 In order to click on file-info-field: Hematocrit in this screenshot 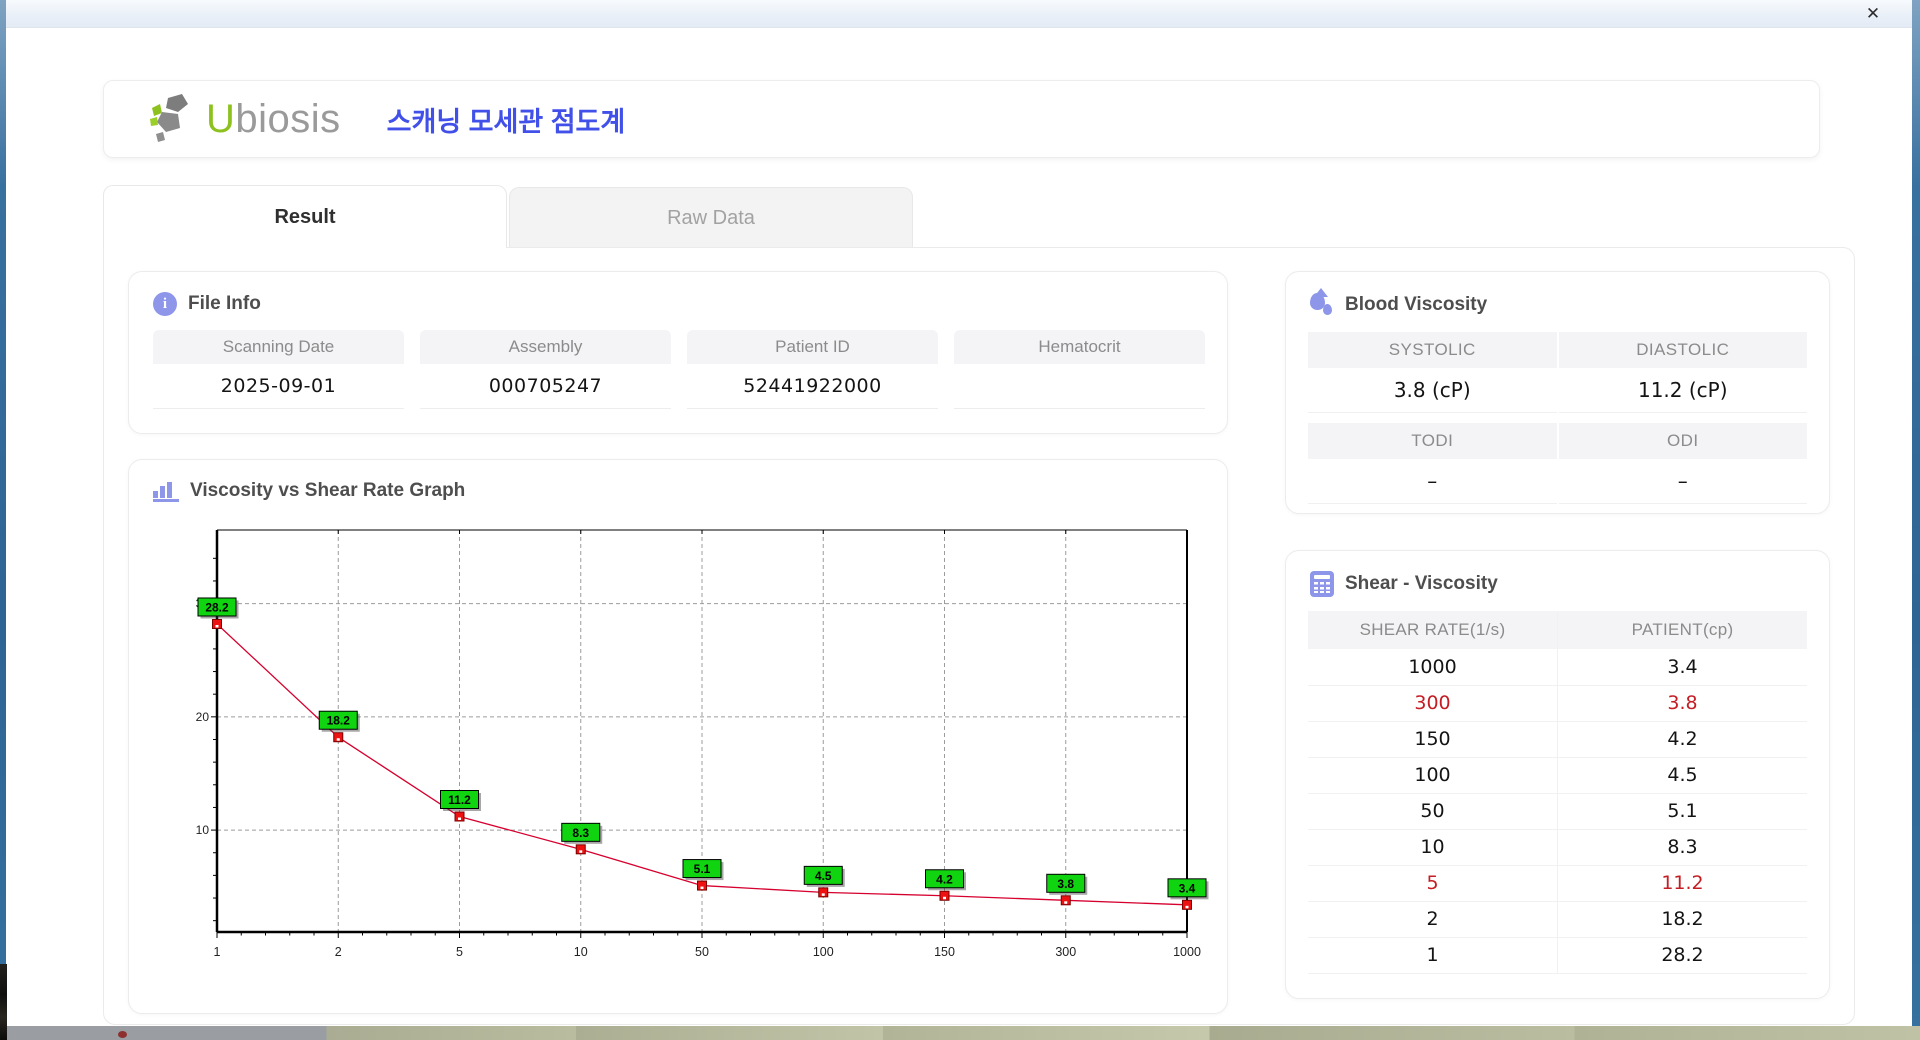, I will do `click(1079, 369)`.